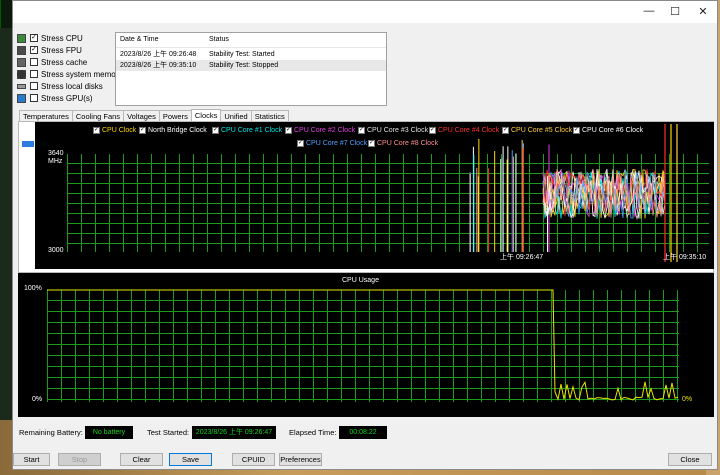  What do you see at coordinates (365, 12) in the screenshot?
I see `title-bar: — ☐ ✕` at bounding box center [365, 12].